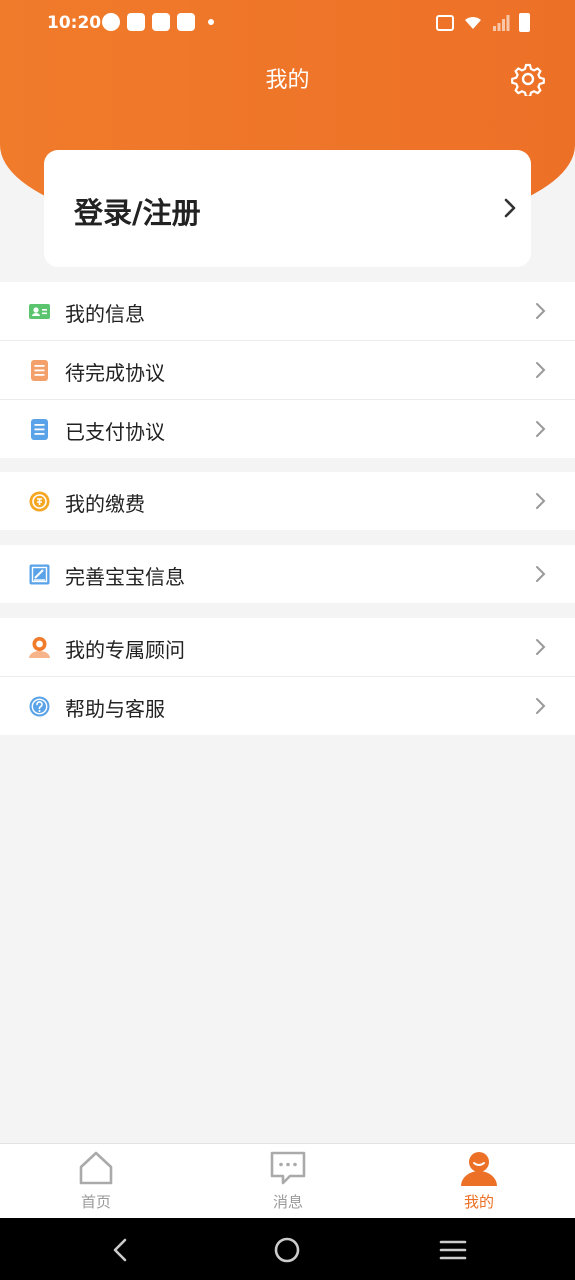  I want to click on coin-icon, so click(39, 501).